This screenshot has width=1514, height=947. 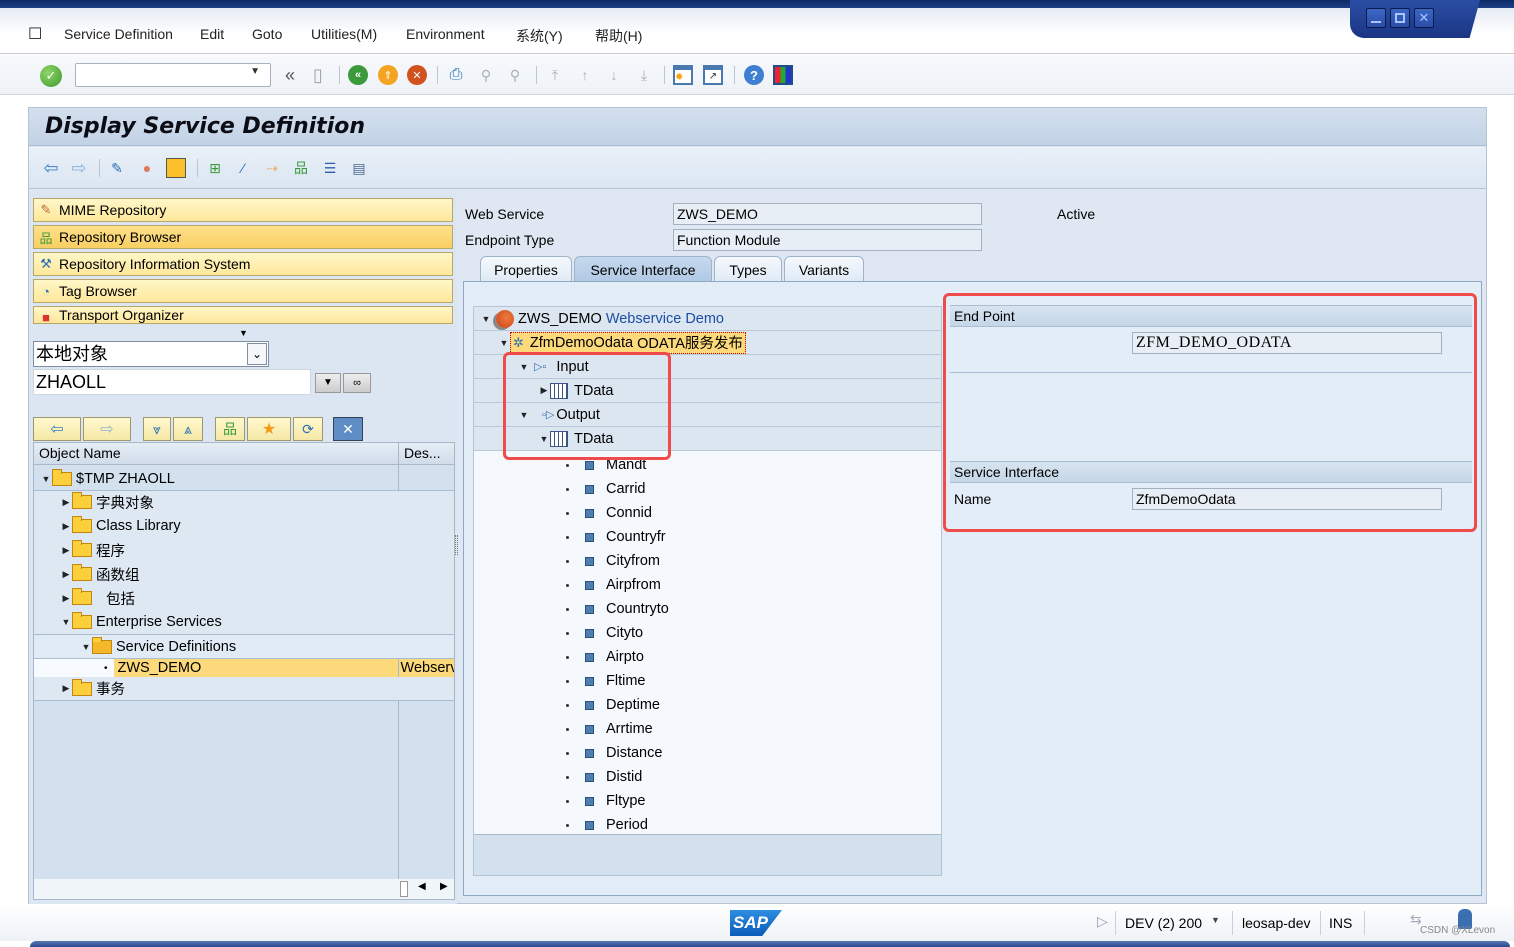 I want to click on refresh-button: ⟳, so click(x=308, y=429).